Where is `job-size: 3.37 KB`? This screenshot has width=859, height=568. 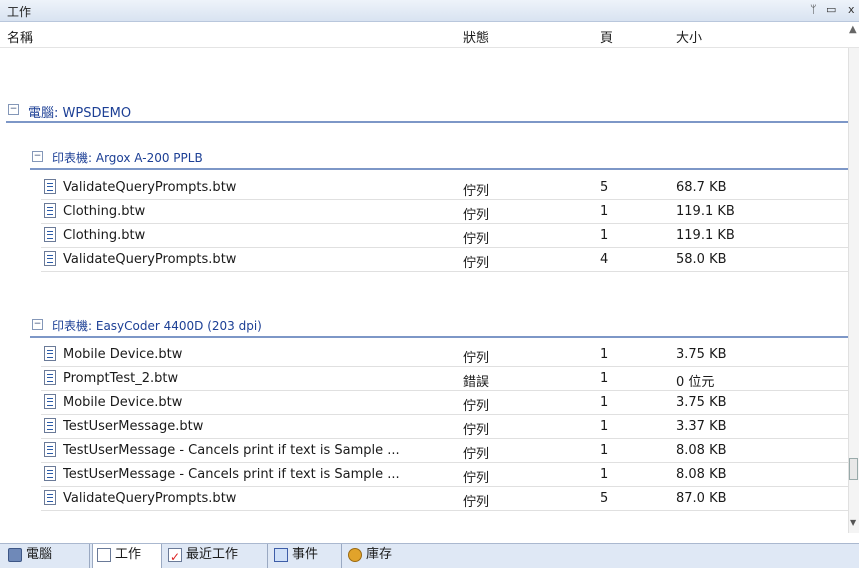 job-size: 3.37 KB is located at coordinates (701, 426).